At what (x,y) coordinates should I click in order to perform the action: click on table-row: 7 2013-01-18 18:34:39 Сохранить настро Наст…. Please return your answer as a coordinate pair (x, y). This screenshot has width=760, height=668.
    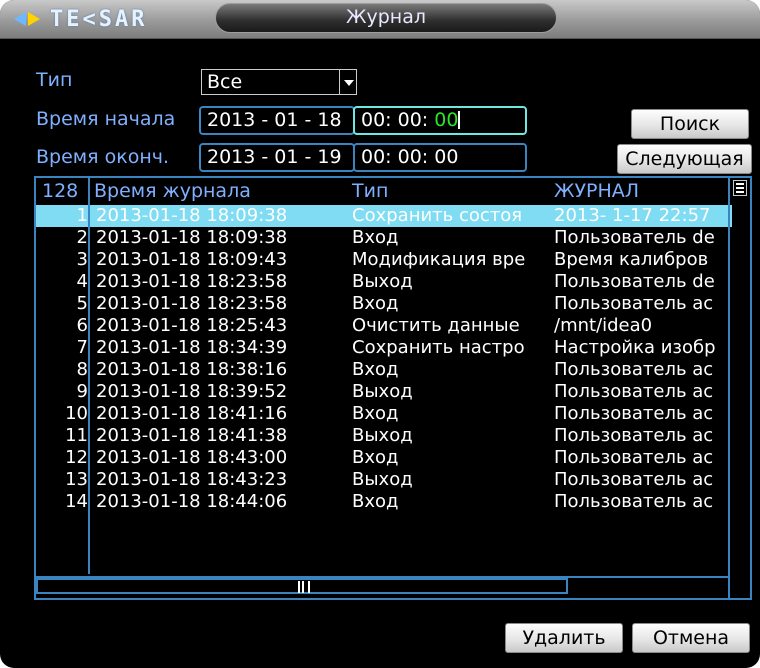
    Looking at the image, I should click on (384, 348).